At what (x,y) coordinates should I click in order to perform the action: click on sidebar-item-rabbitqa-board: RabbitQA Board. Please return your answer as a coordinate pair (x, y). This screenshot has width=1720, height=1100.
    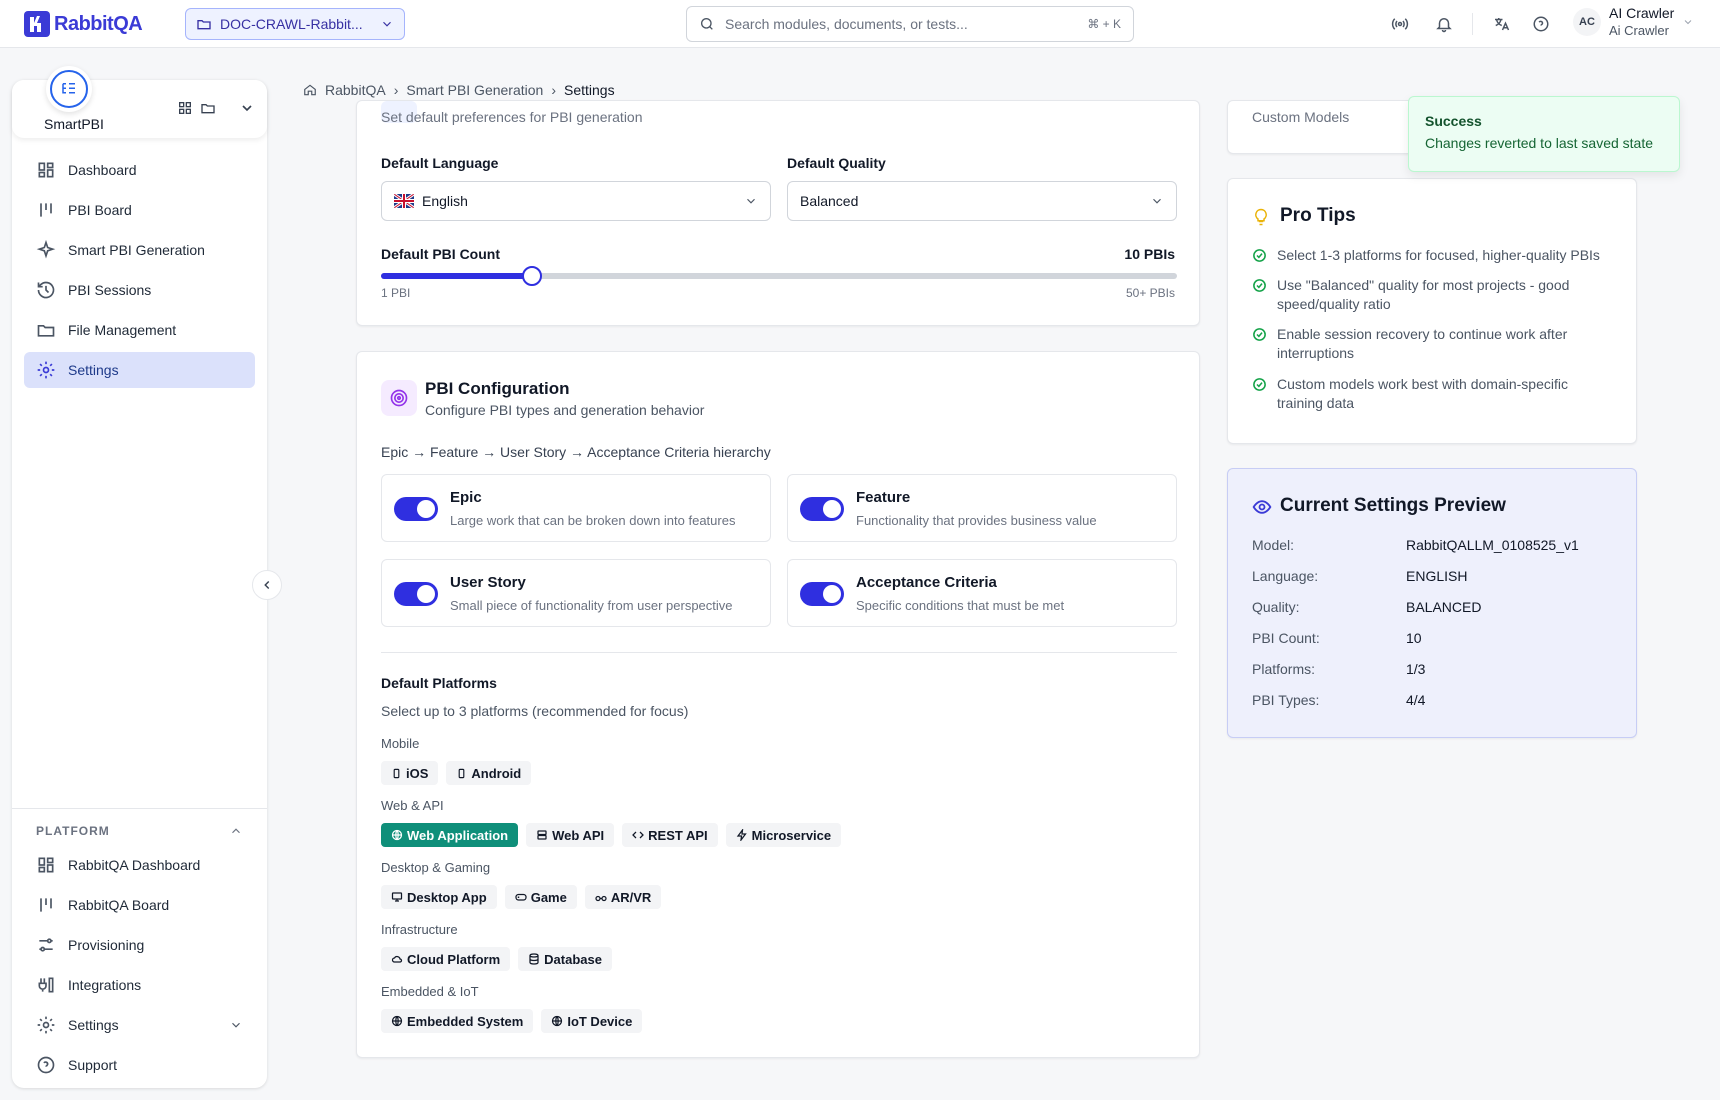
    Looking at the image, I should click on (139, 905).